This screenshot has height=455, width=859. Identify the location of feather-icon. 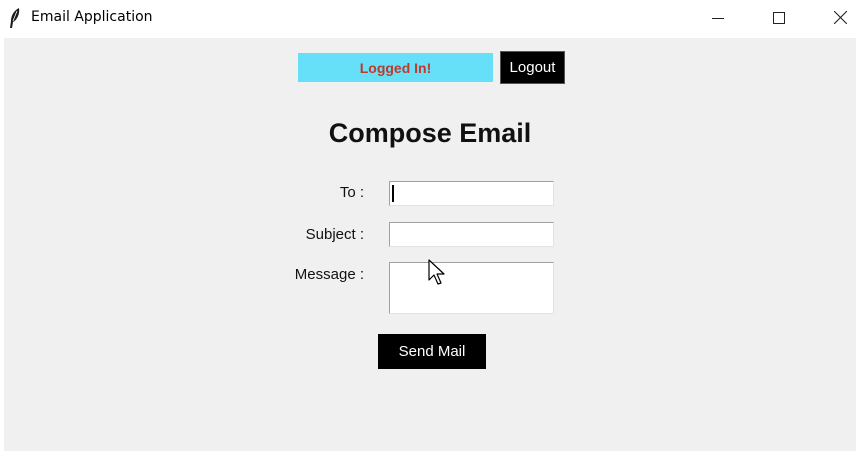
(15, 18).